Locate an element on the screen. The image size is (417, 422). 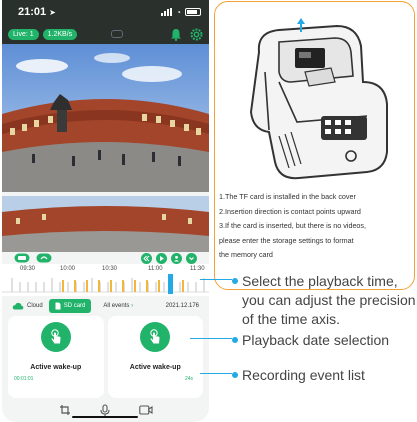
callout-event-list: Recording event list is located at coordinates (298, 375).